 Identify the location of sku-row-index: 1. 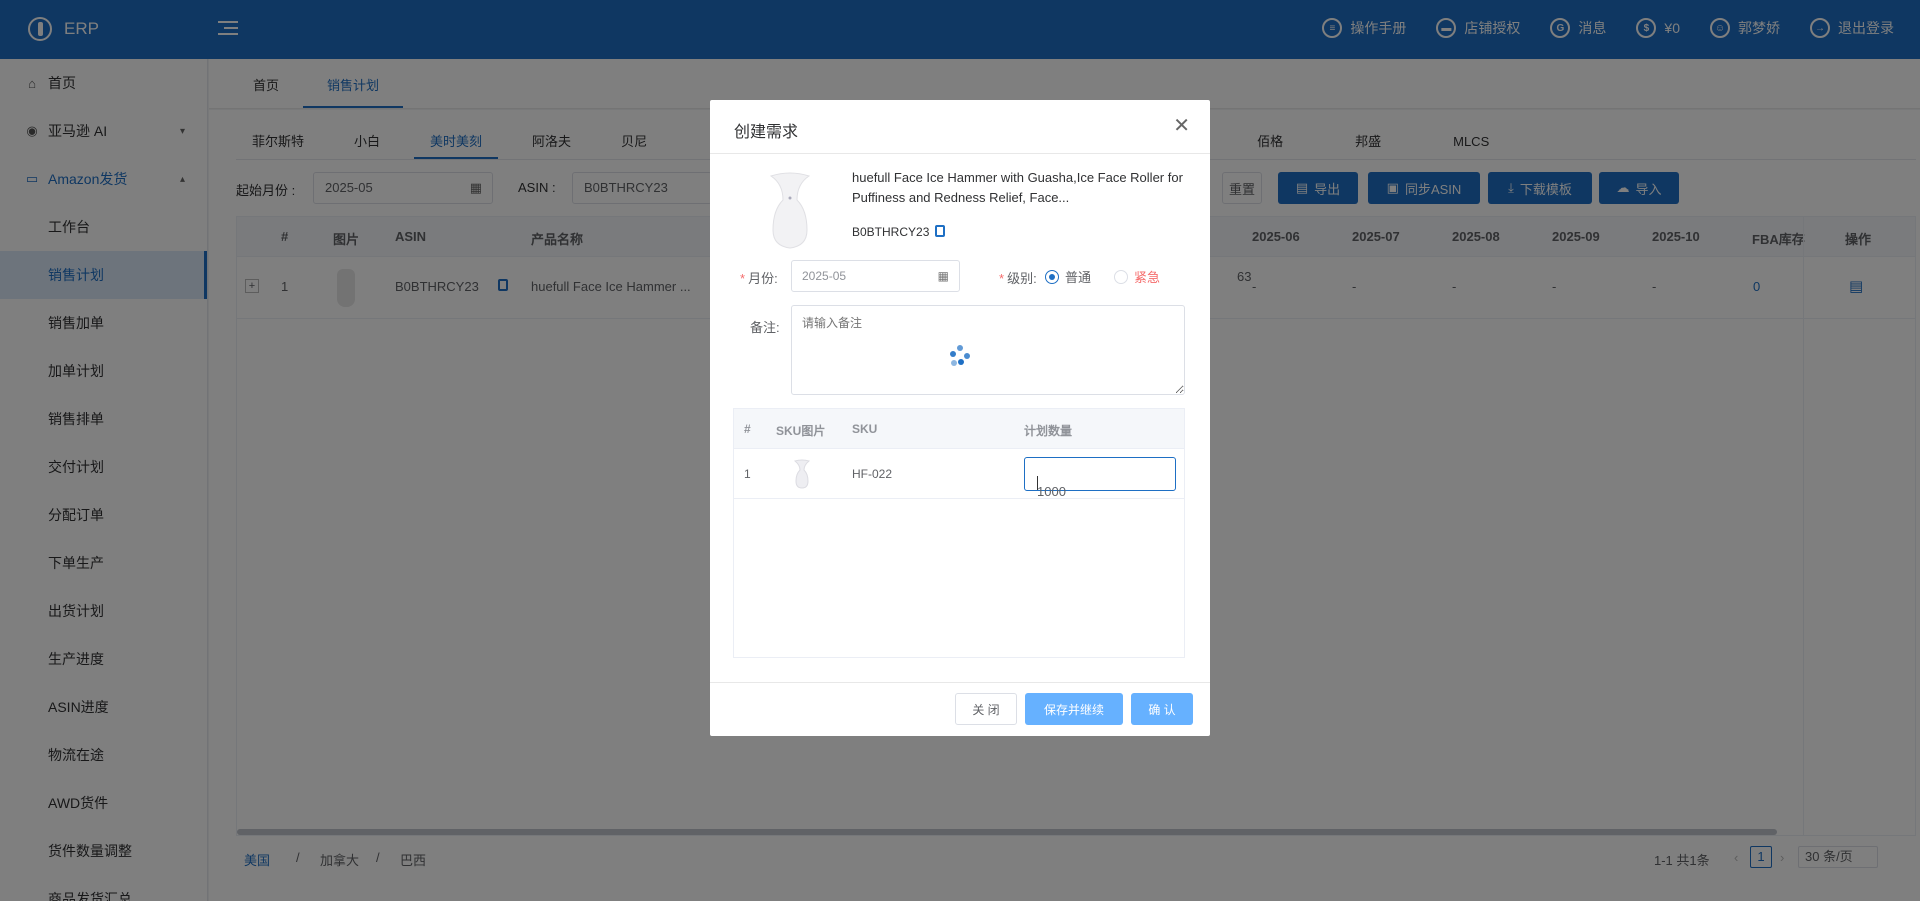
(747, 474).